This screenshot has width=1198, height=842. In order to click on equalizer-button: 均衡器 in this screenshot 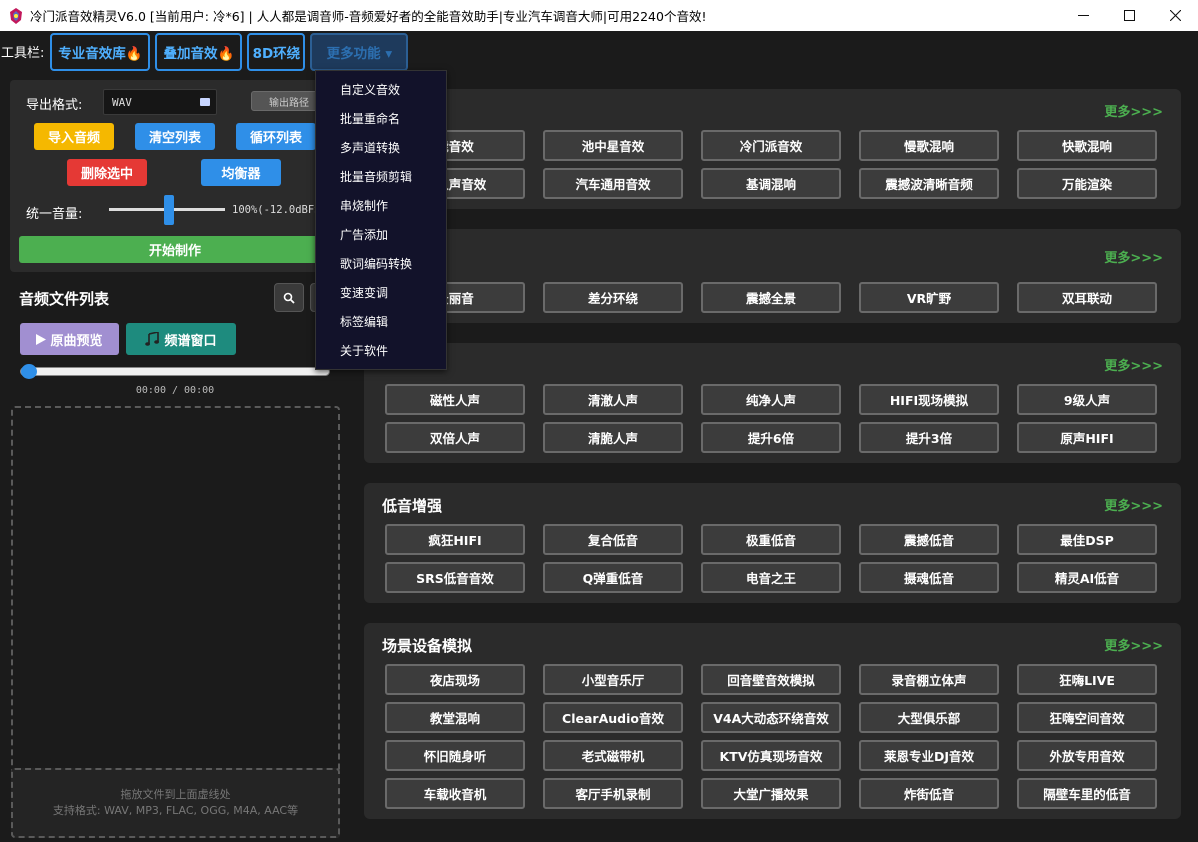, I will do `click(241, 172)`.